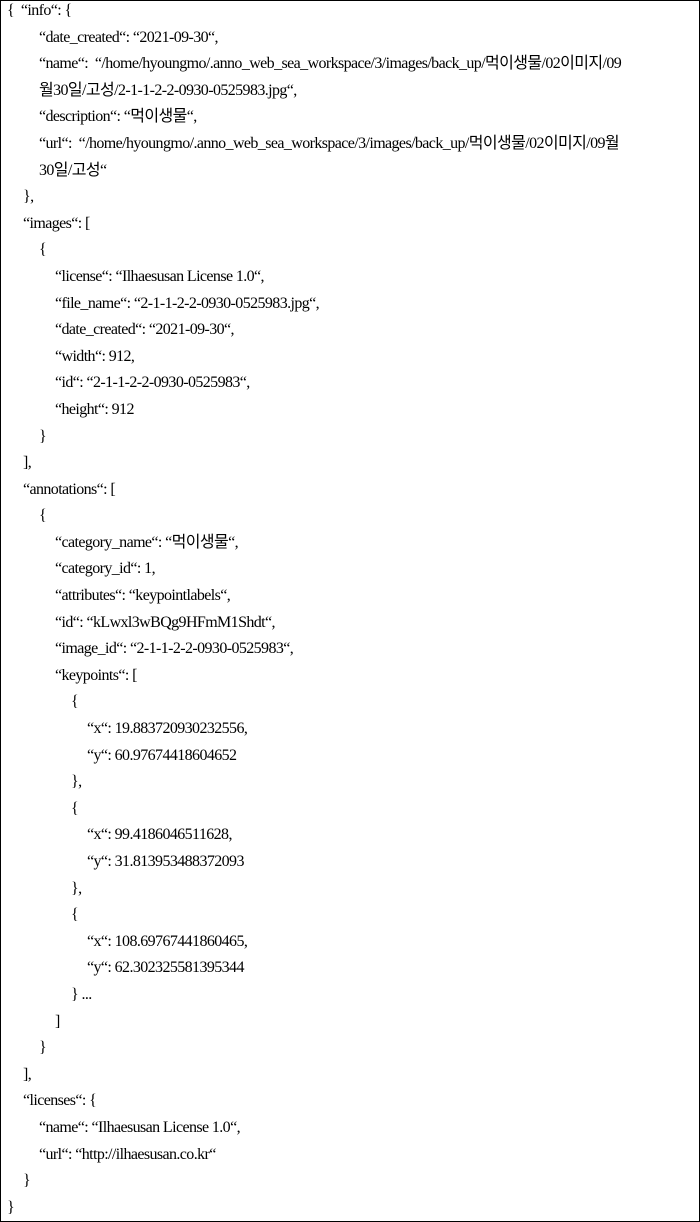 Image resolution: width=700 pixels, height=1222 pixels. Describe the element at coordinates (143, 596) in the screenshot. I see `code-line: “attributes“: “keypointlabels“,` at that location.